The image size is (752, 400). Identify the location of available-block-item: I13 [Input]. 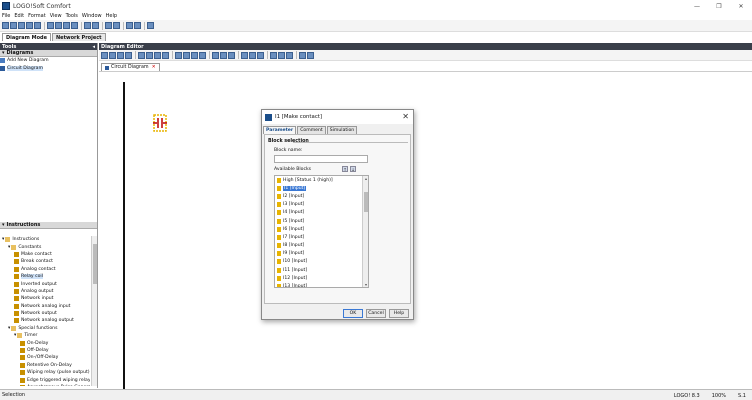
(321, 284).